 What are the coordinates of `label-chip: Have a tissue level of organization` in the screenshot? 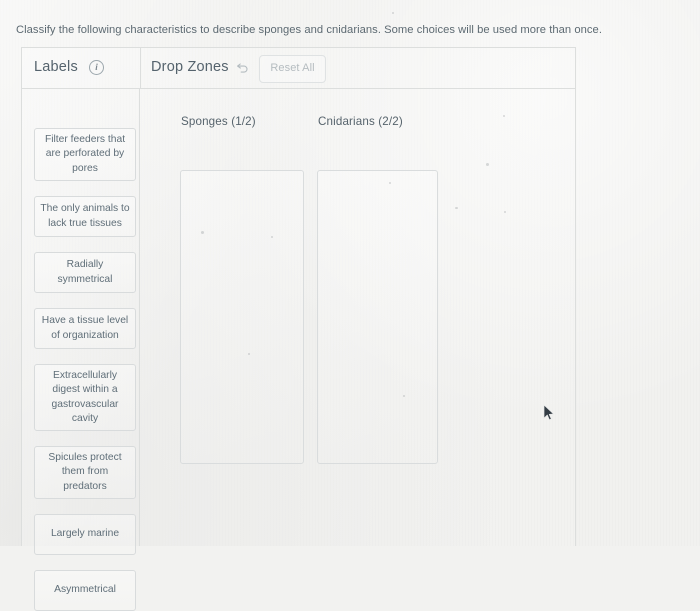 It's located at (85, 328).